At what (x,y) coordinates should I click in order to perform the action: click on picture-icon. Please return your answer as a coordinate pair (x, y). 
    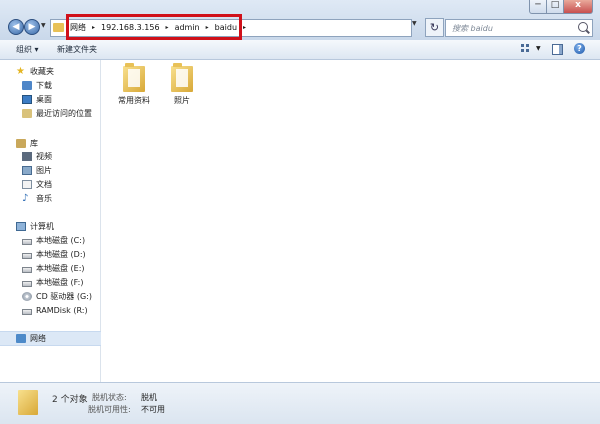
    Looking at the image, I should click on (27, 170).